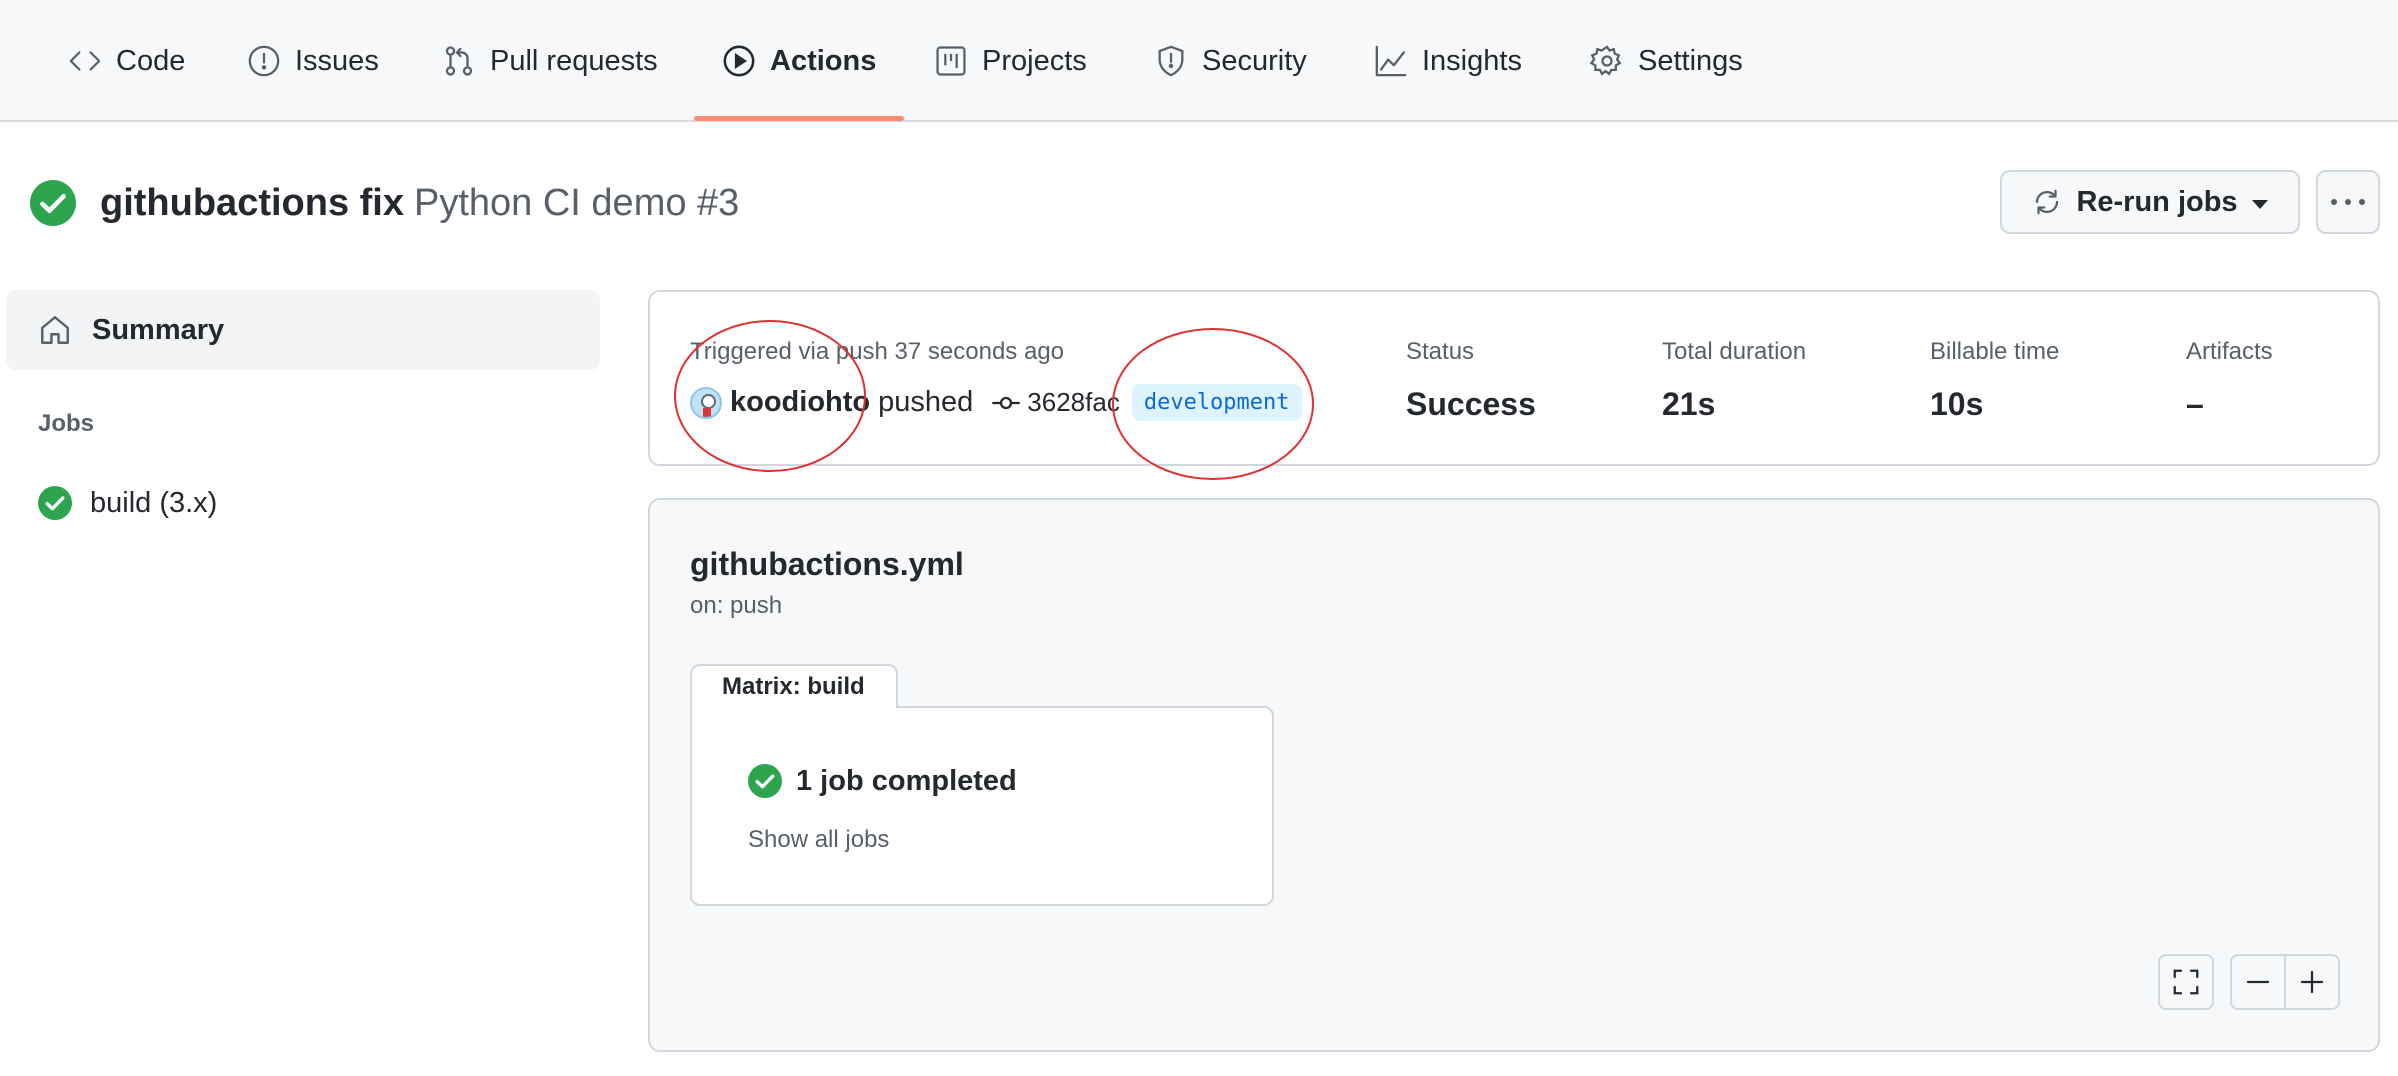  I want to click on tab-projects-label: Projects, so click(1034, 60).